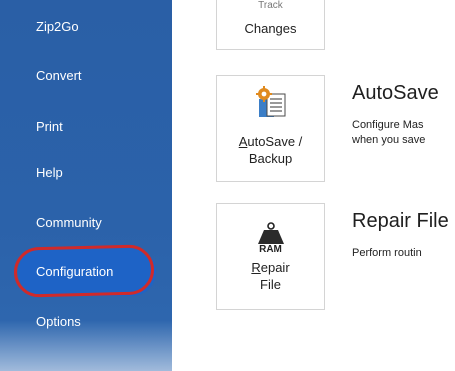 The image size is (455, 371). I want to click on repair-tile-label-line2: File, so click(270, 284).